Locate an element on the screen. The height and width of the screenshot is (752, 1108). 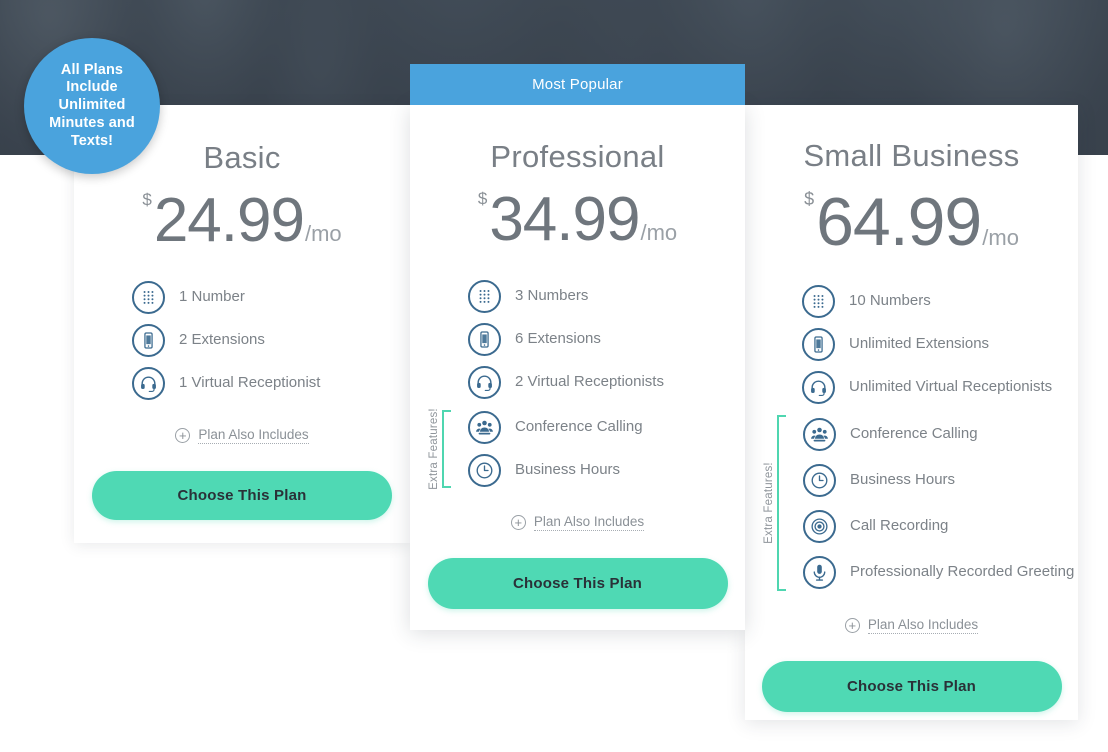
feature-item: 2 Extensions is located at coordinates (271, 340).